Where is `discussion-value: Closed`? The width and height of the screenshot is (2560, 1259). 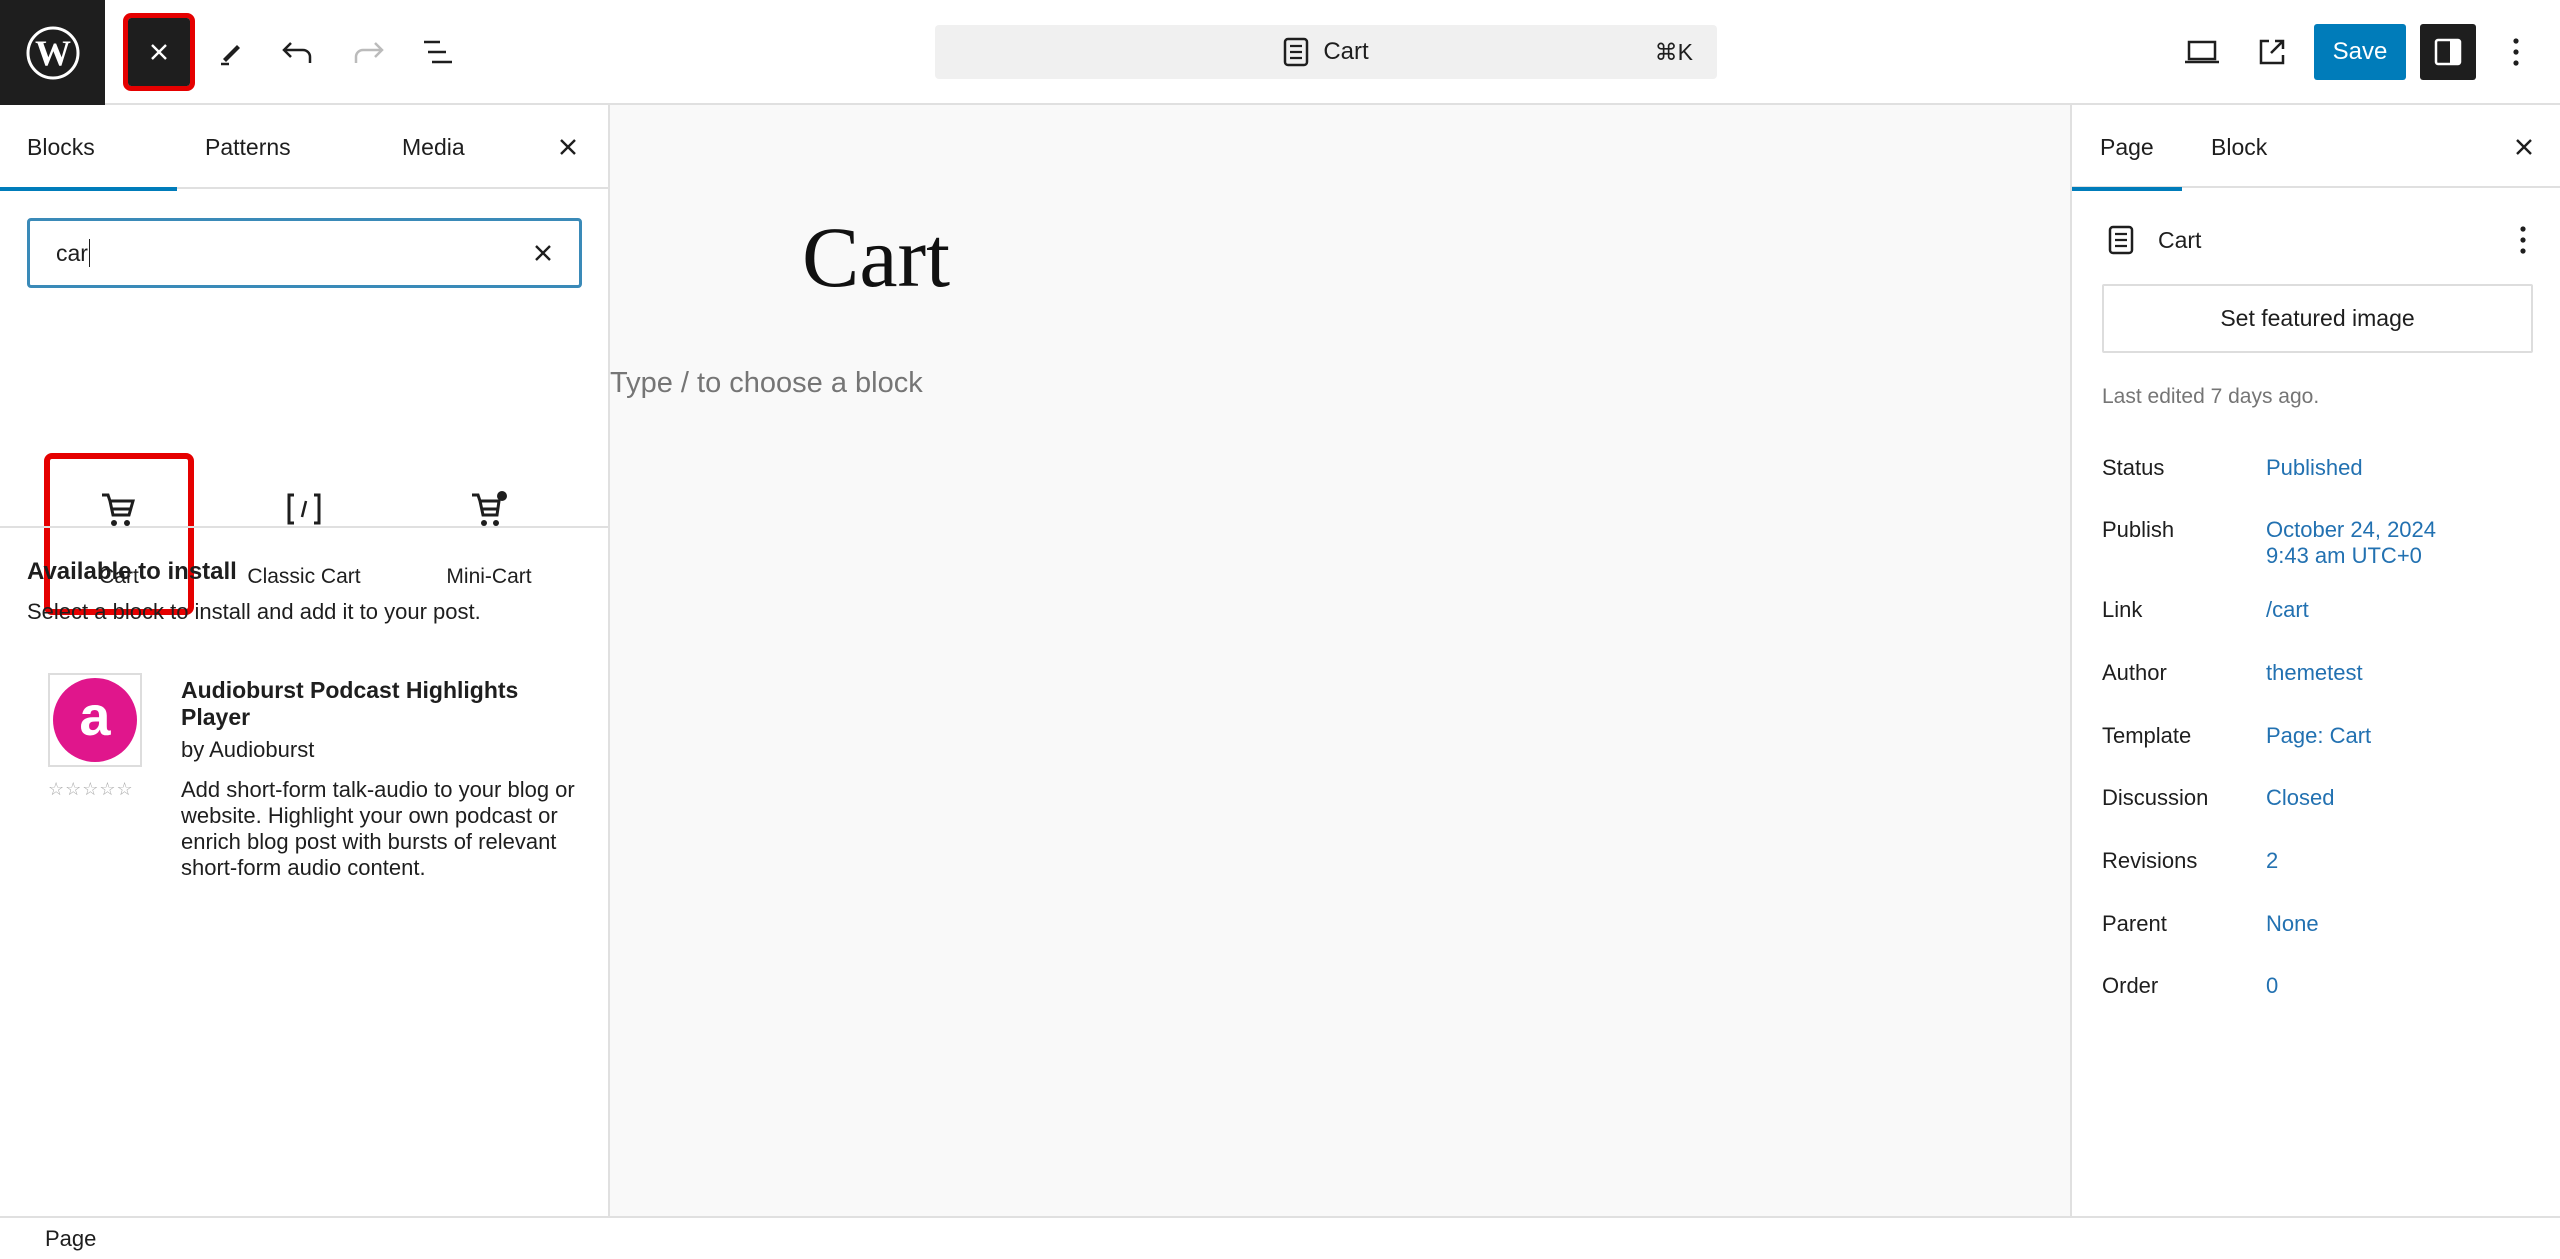 discussion-value: Closed is located at coordinates (2300, 798).